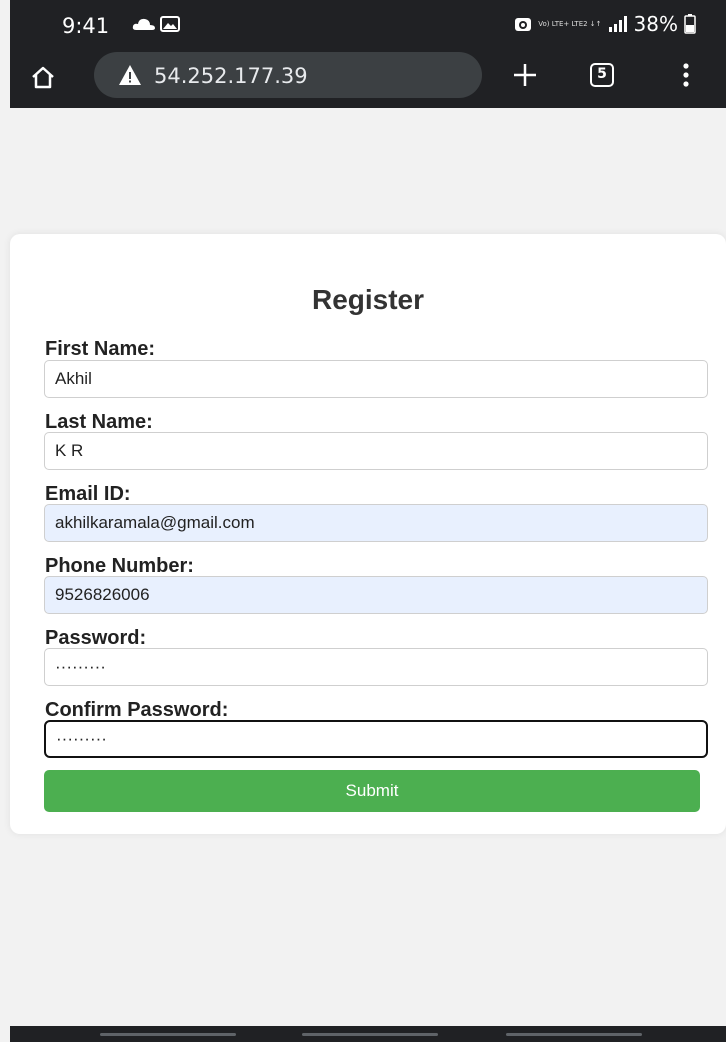 The height and width of the screenshot is (1042, 726). Describe the element at coordinates (96, 638) in the screenshot. I see `password-label: Password:` at that location.